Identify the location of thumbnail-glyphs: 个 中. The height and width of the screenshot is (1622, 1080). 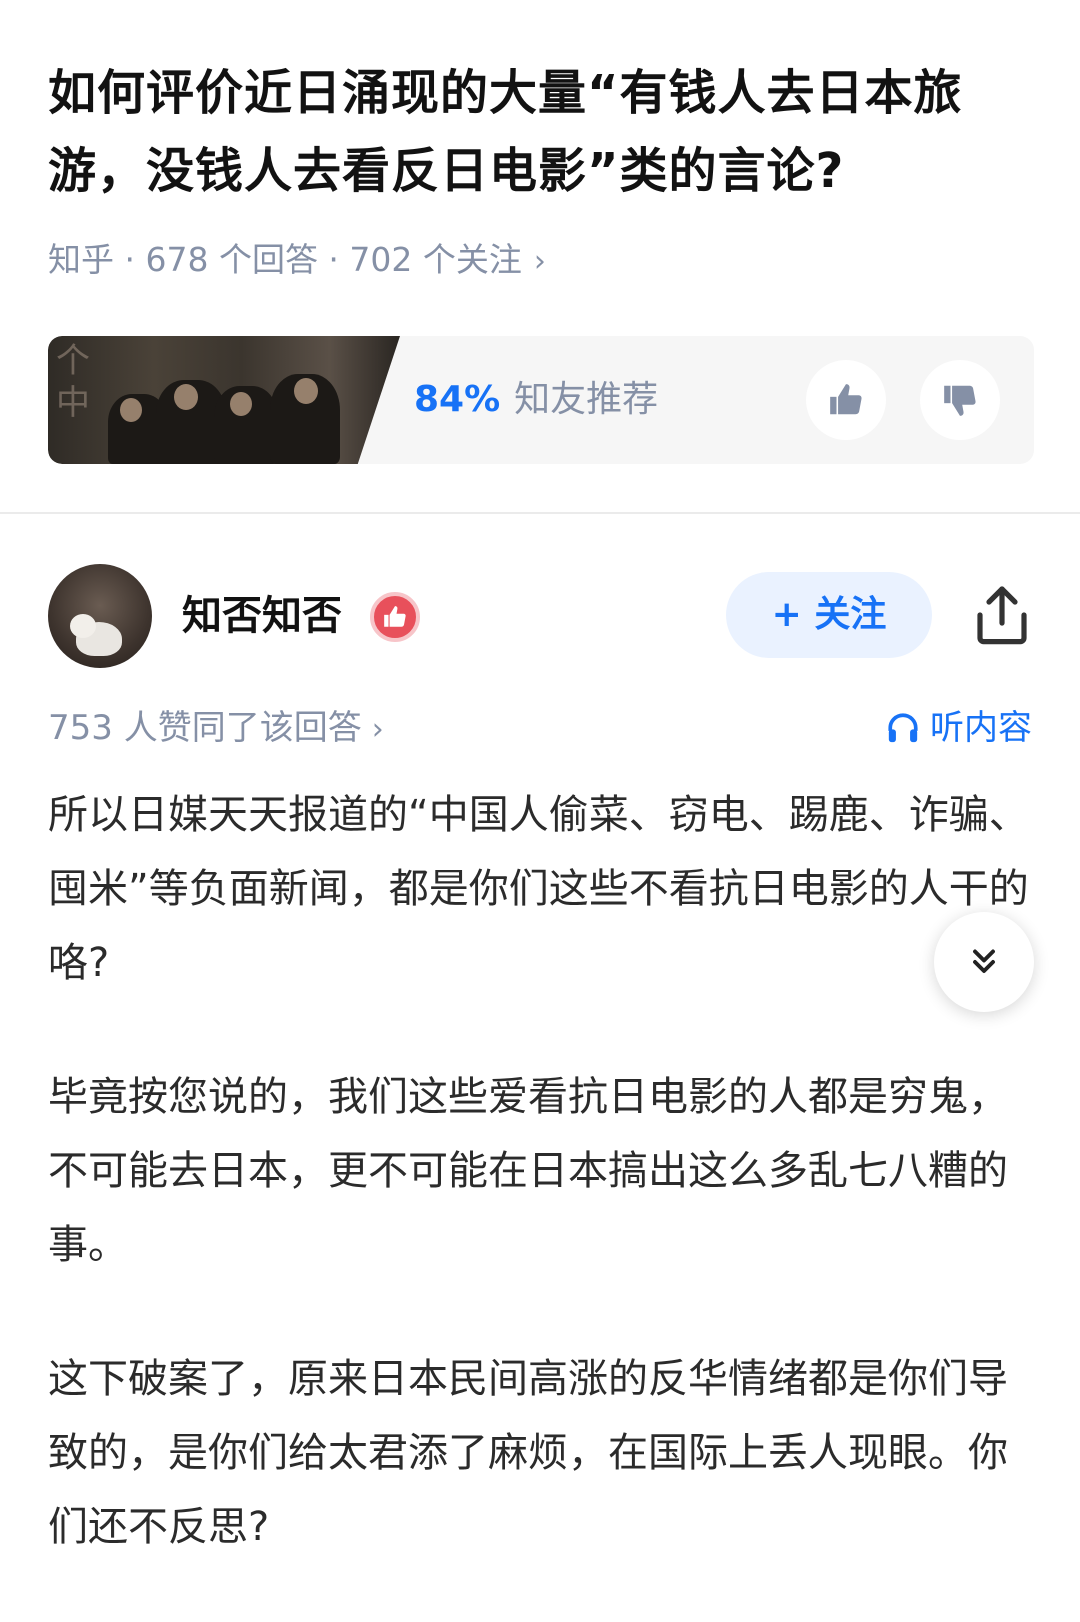
(73, 382).